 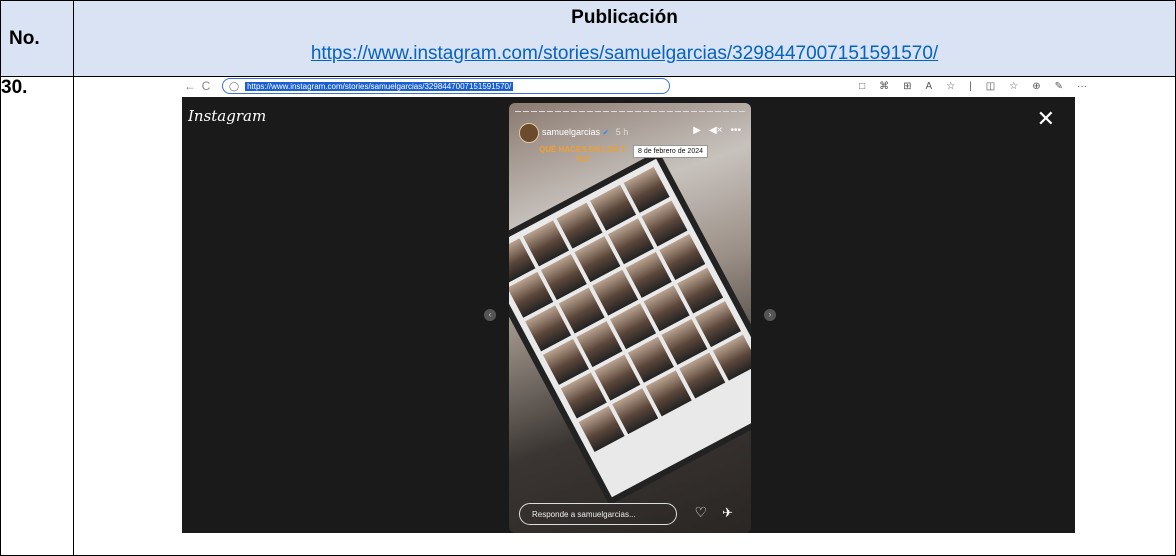 I want to click on instagram-logo: Instagram, so click(x=227, y=116).